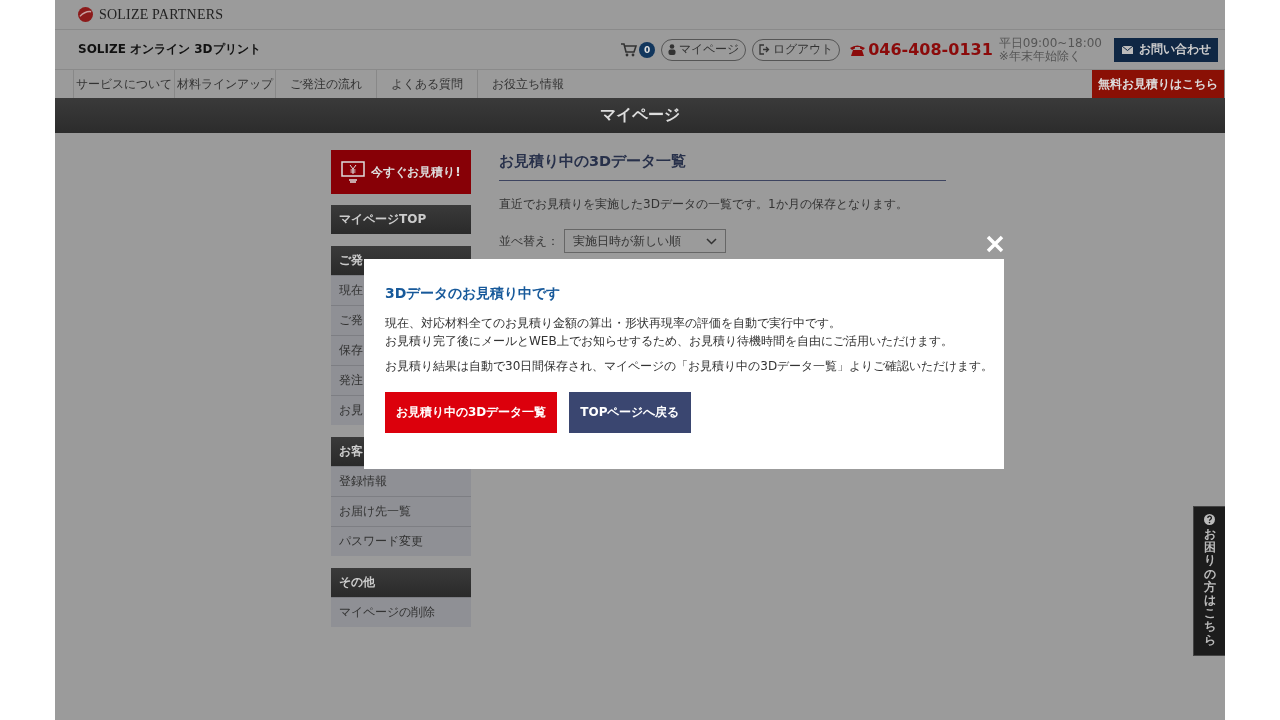 The width and height of the screenshot is (1280, 720). What do you see at coordinates (690, 366) in the screenshot?
I see `modal-text: お見積り結果は自動で30日間保存され、マイページの「お見積り中の3Dデータ一覧」よりご確認いただけます。` at bounding box center [690, 366].